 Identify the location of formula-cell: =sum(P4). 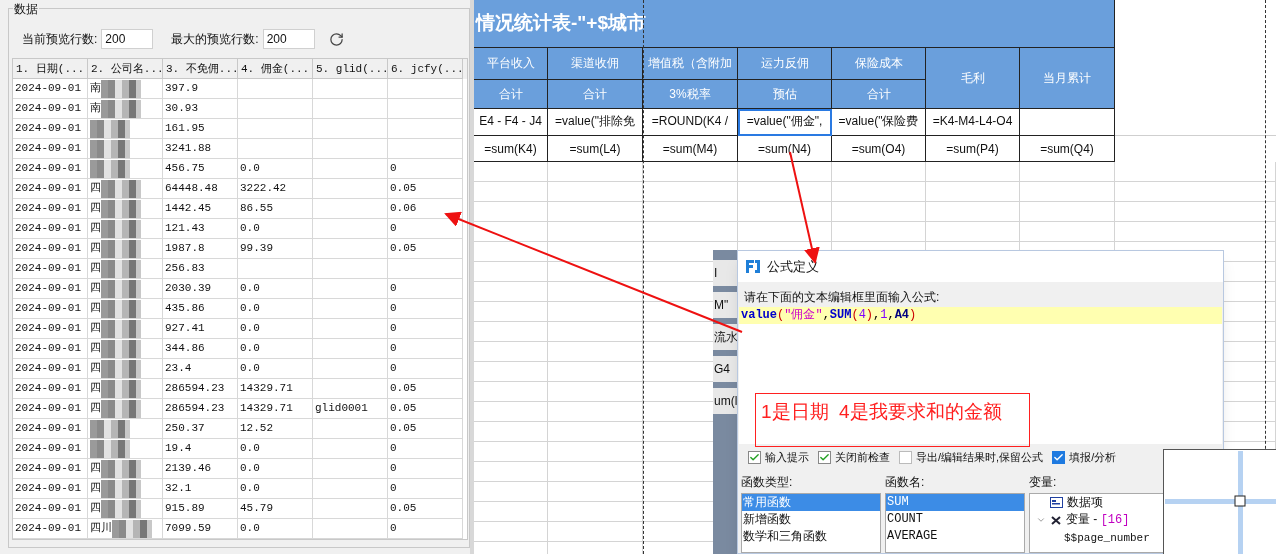
(973, 149).